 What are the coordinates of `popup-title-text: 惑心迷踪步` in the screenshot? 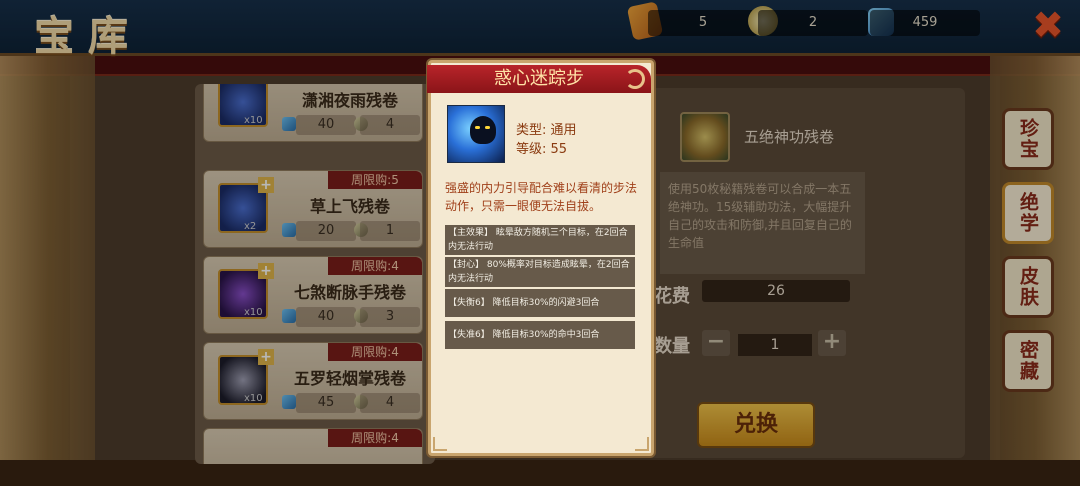 It's located at (539, 78).